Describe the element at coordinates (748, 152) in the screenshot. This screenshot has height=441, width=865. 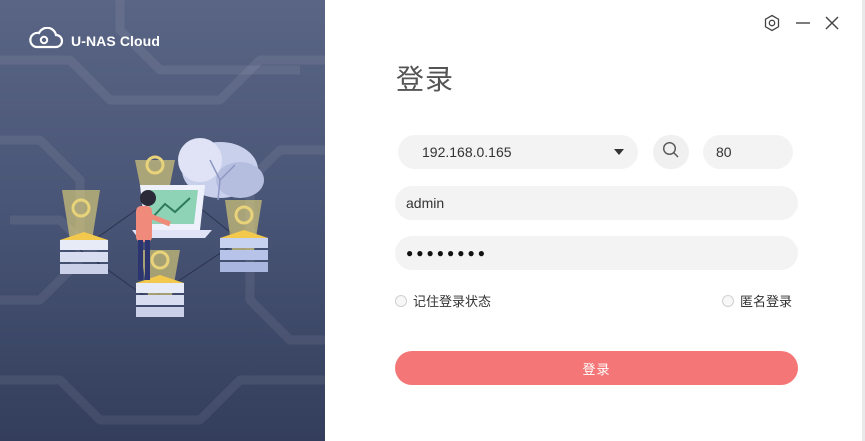
I see `port-input: 80` at that location.